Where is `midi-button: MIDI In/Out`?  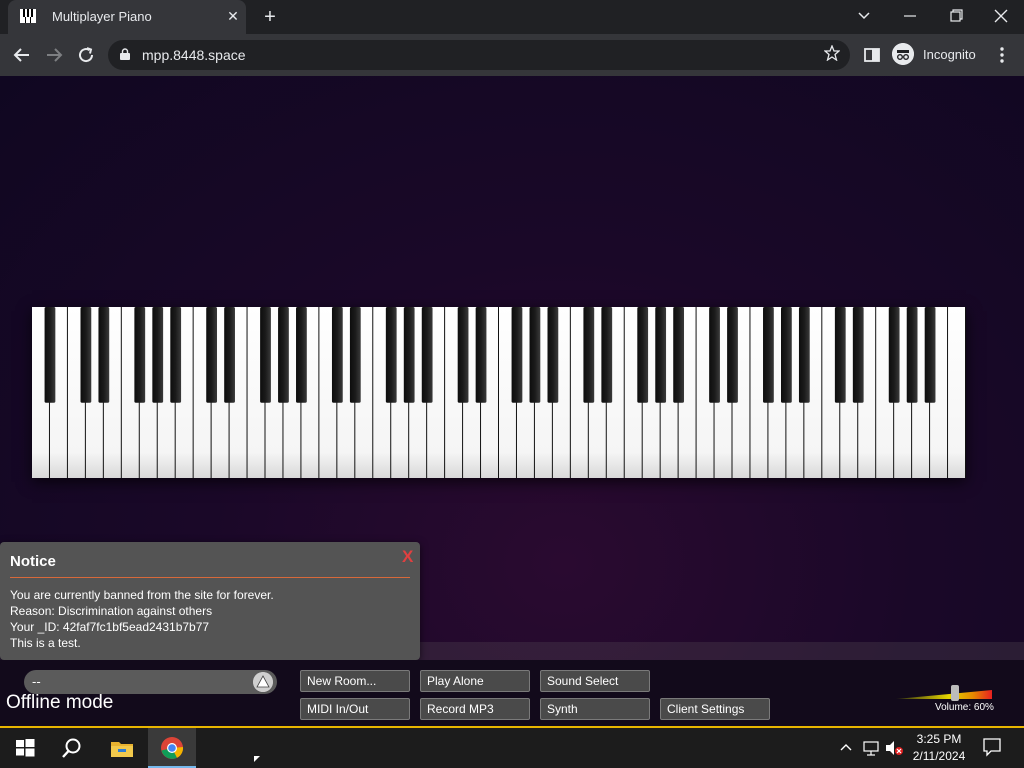 midi-button: MIDI In/Out is located at coordinates (355, 709).